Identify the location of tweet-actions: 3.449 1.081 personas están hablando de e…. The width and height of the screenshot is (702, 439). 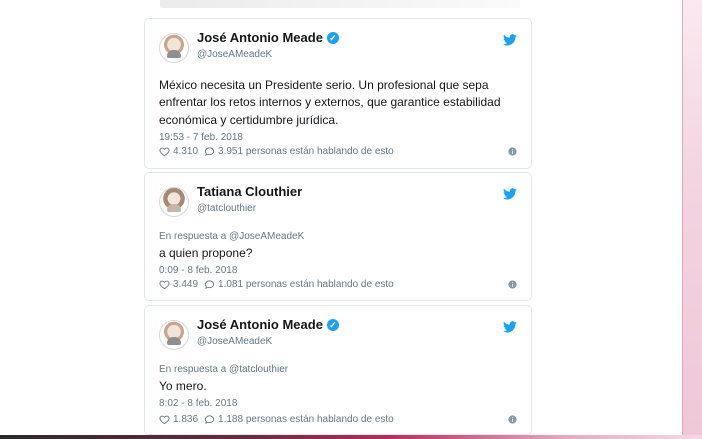
(338, 284).